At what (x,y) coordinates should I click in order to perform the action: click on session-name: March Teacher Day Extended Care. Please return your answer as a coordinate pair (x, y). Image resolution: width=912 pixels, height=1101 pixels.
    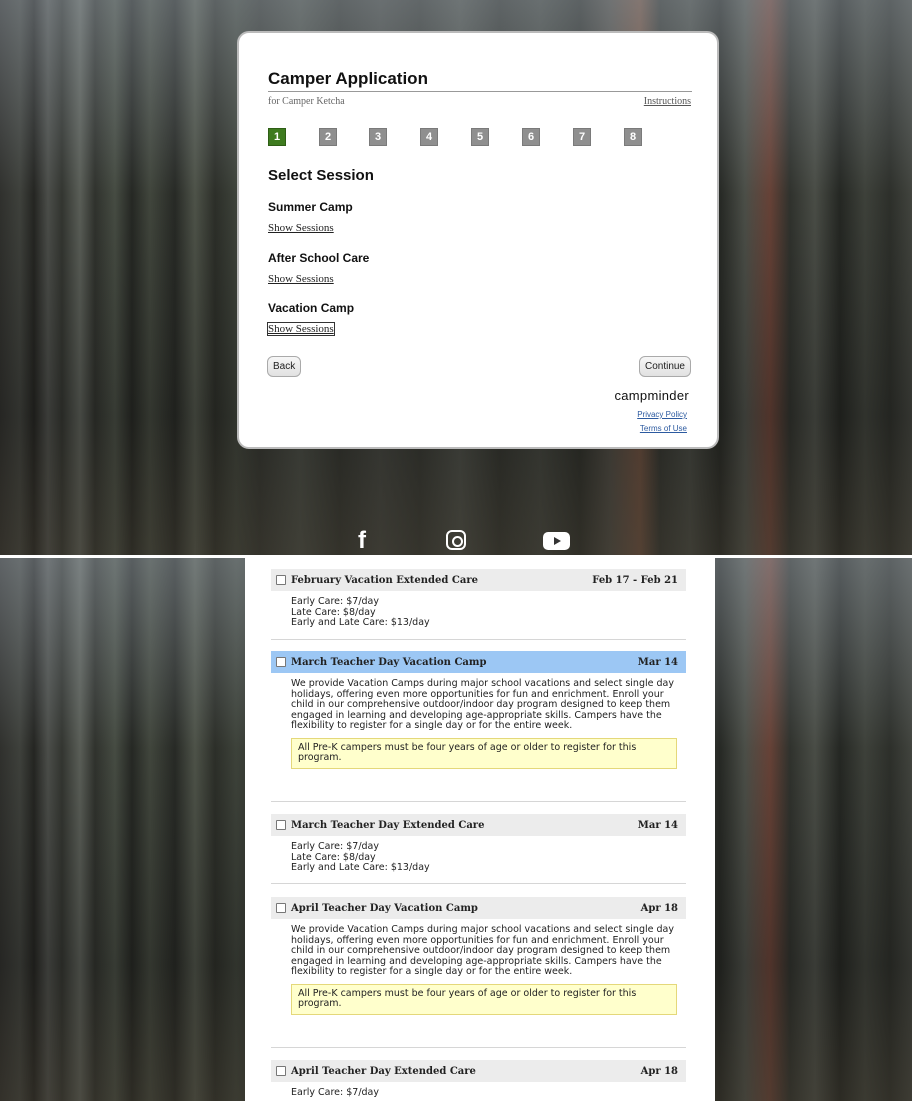
    Looking at the image, I should click on (388, 825).